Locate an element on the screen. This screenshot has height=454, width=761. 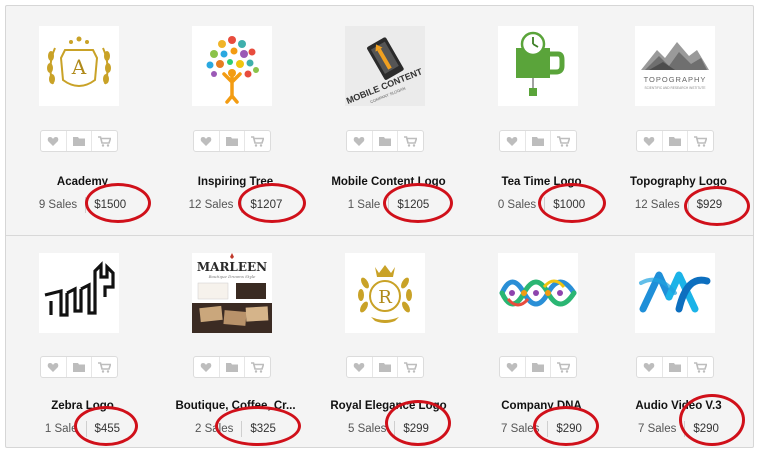
product-meta: 1 Sale $1205 is located at coordinates (388, 205).